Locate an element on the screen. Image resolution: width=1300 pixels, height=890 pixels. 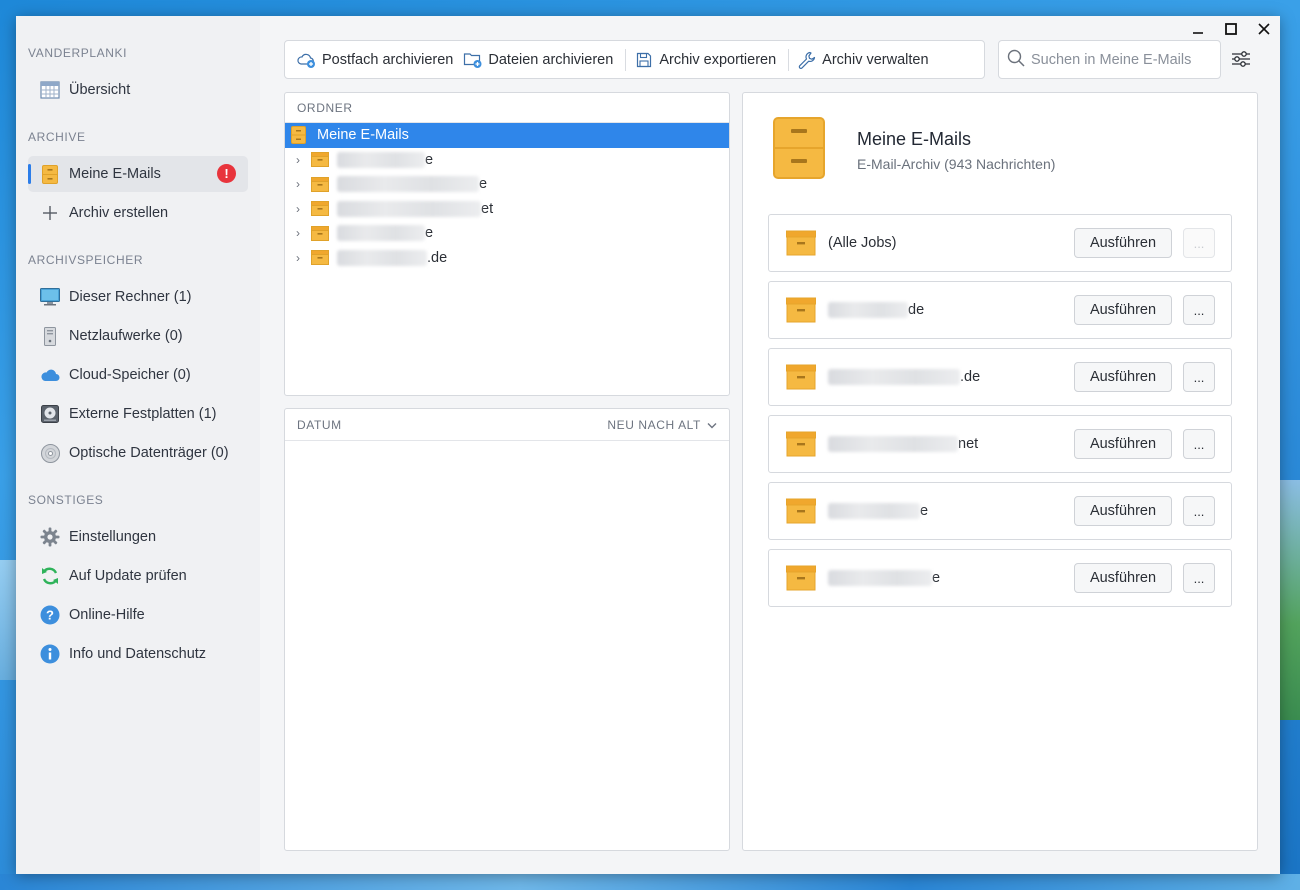
external-disk-icon is located at coordinates (50, 414).